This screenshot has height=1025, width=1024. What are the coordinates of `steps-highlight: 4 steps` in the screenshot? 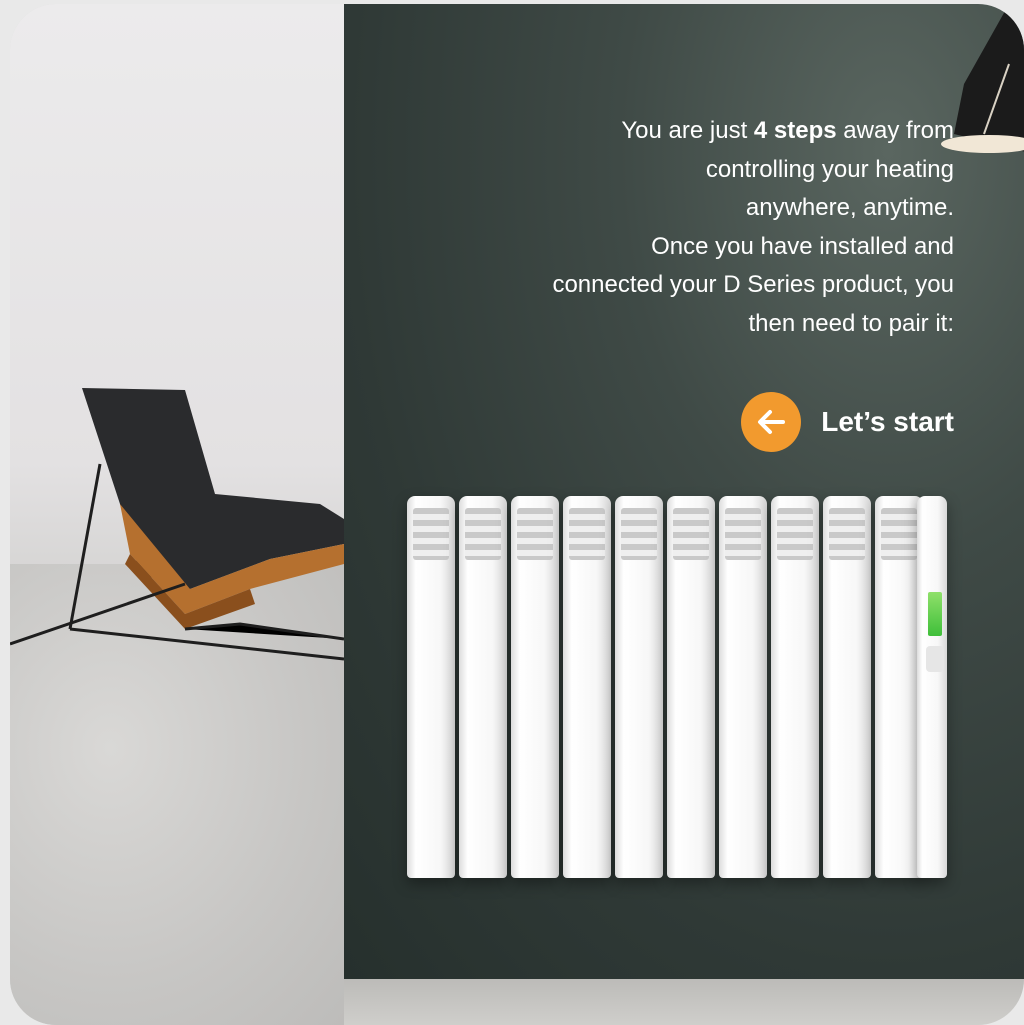 It's located at (795, 130).